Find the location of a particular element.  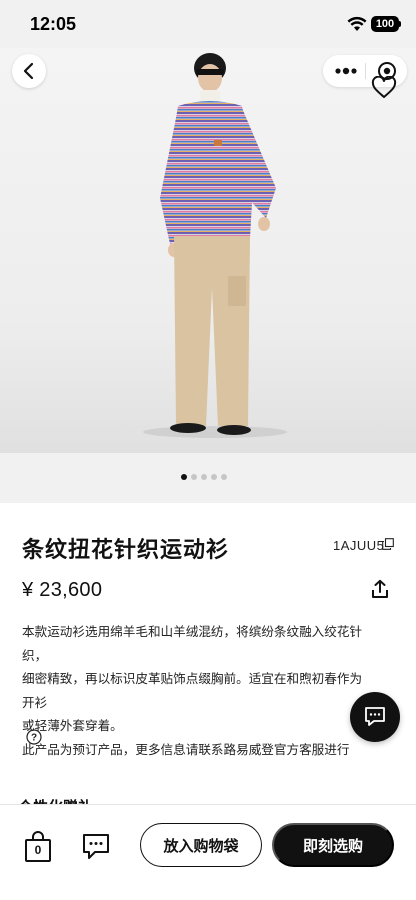

gallery-pager is located at coordinates (208, 478).